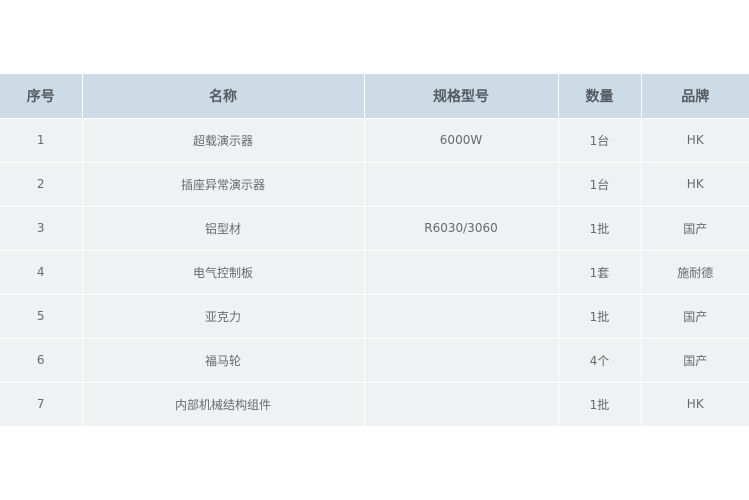  Describe the element at coordinates (461, 139) in the screenshot. I see `cell-spec: 6000W` at that location.